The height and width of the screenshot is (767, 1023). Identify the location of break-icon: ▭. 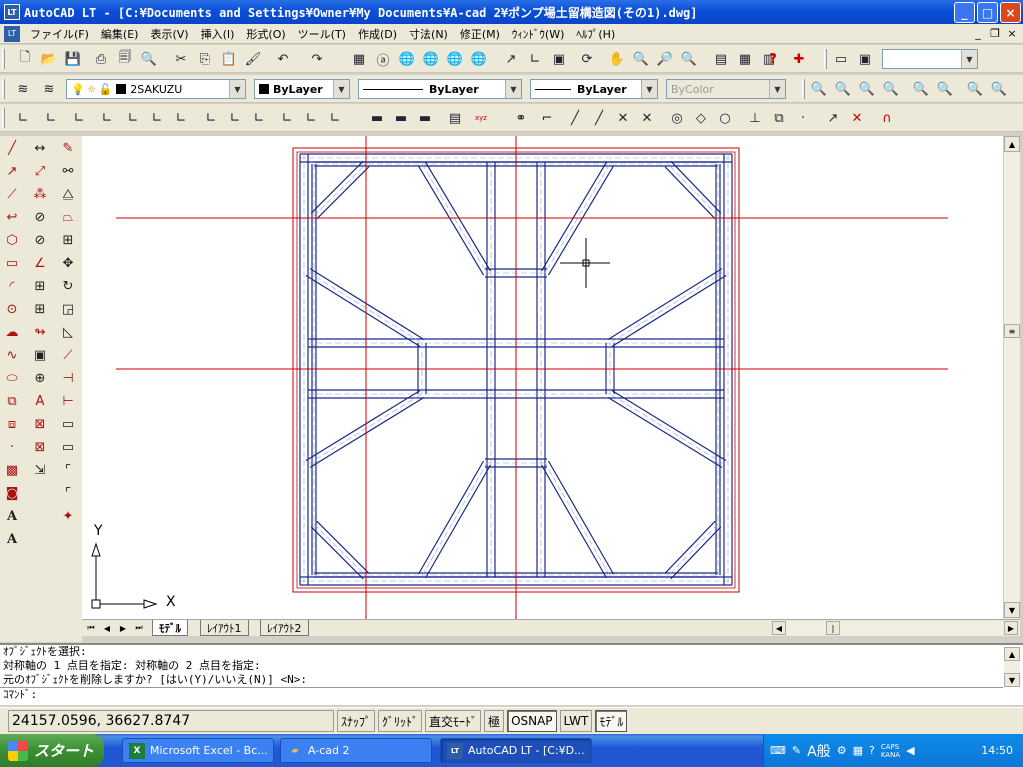
(68, 424).